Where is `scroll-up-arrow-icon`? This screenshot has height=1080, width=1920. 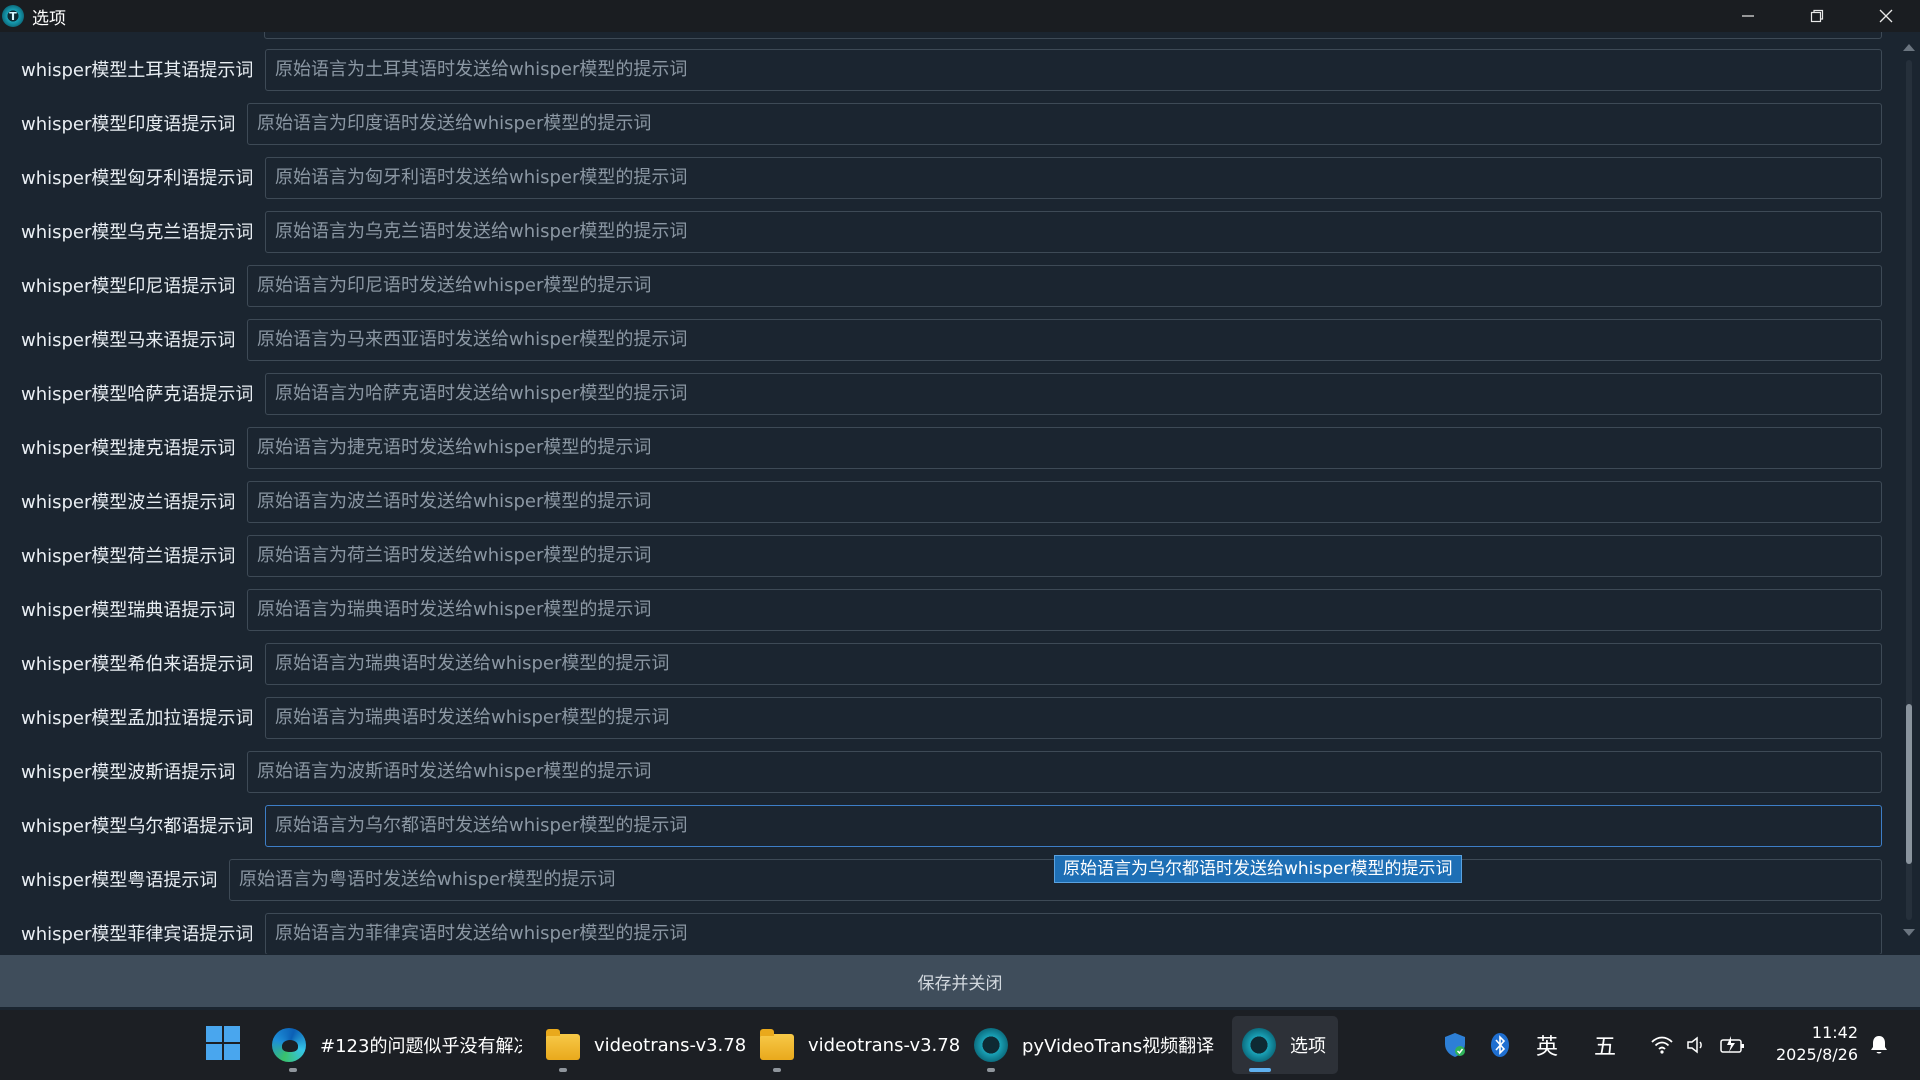 scroll-up-arrow-icon is located at coordinates (1909, 47).